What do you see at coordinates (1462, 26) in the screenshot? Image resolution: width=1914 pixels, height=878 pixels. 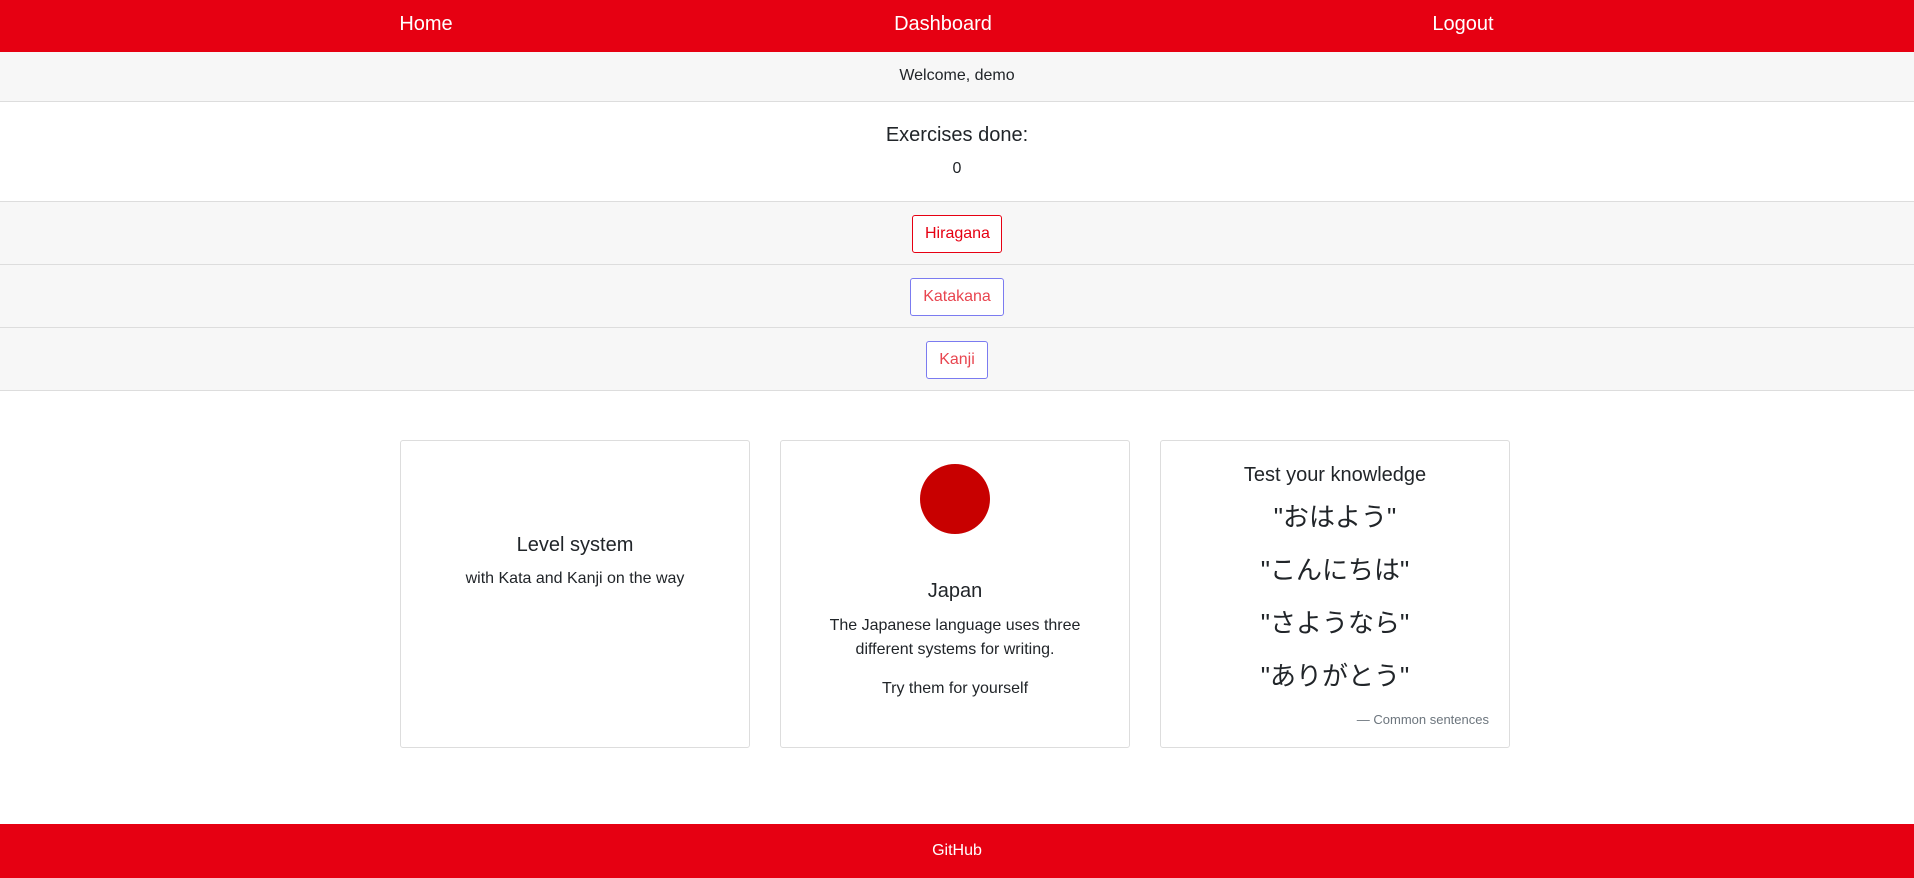 I see `nav-logout-link: Logout` at bounding box center [1462, 26].